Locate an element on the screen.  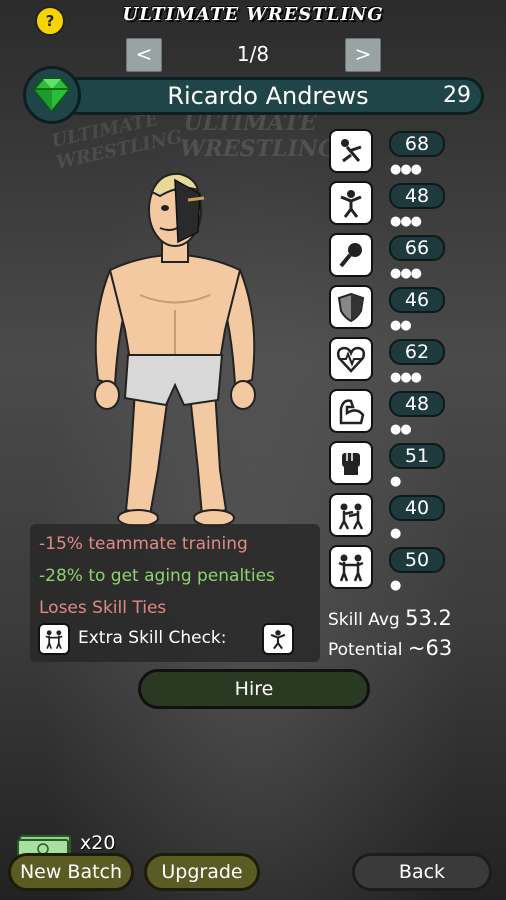
heart-pulse-icon is located at coordinates (351, 359).